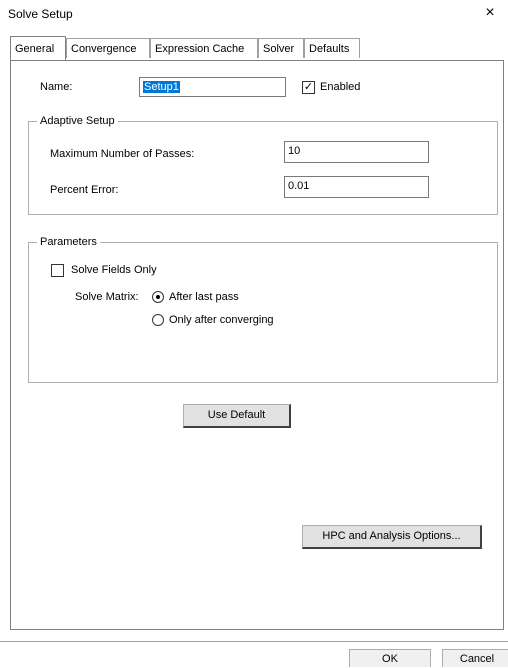  I want to click on close-icon: ×, so click(490, 13).